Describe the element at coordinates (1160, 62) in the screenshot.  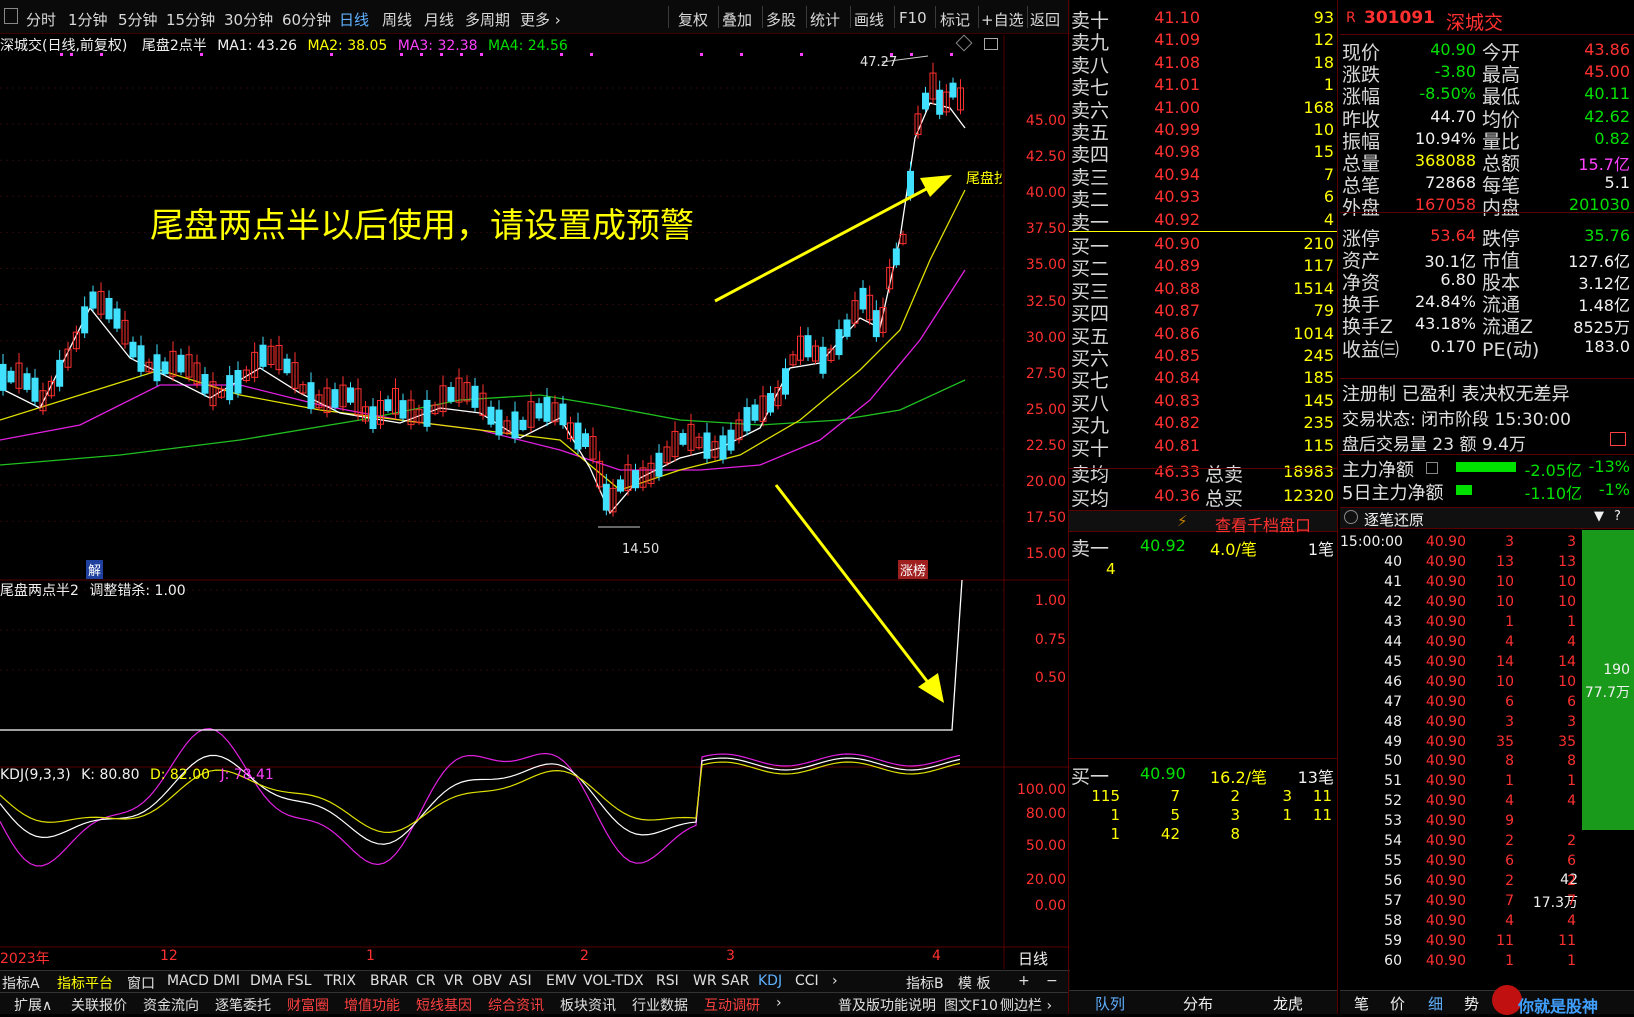
I see `sell-level-price: 41.08` at that location.